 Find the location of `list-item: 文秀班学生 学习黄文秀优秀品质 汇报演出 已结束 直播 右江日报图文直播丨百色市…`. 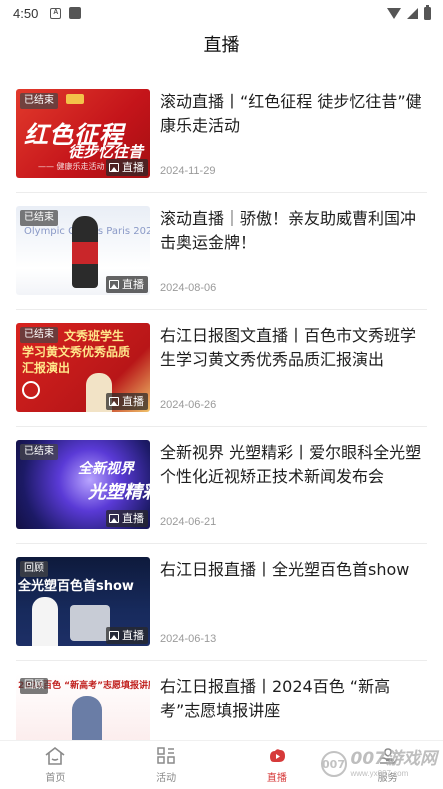

list-item: 文秀班学生 学习黄文秀优秀品质 汇报演出 已结束 直播 右江日报图文直播丨百色市… is located at coordinates (221, 368).